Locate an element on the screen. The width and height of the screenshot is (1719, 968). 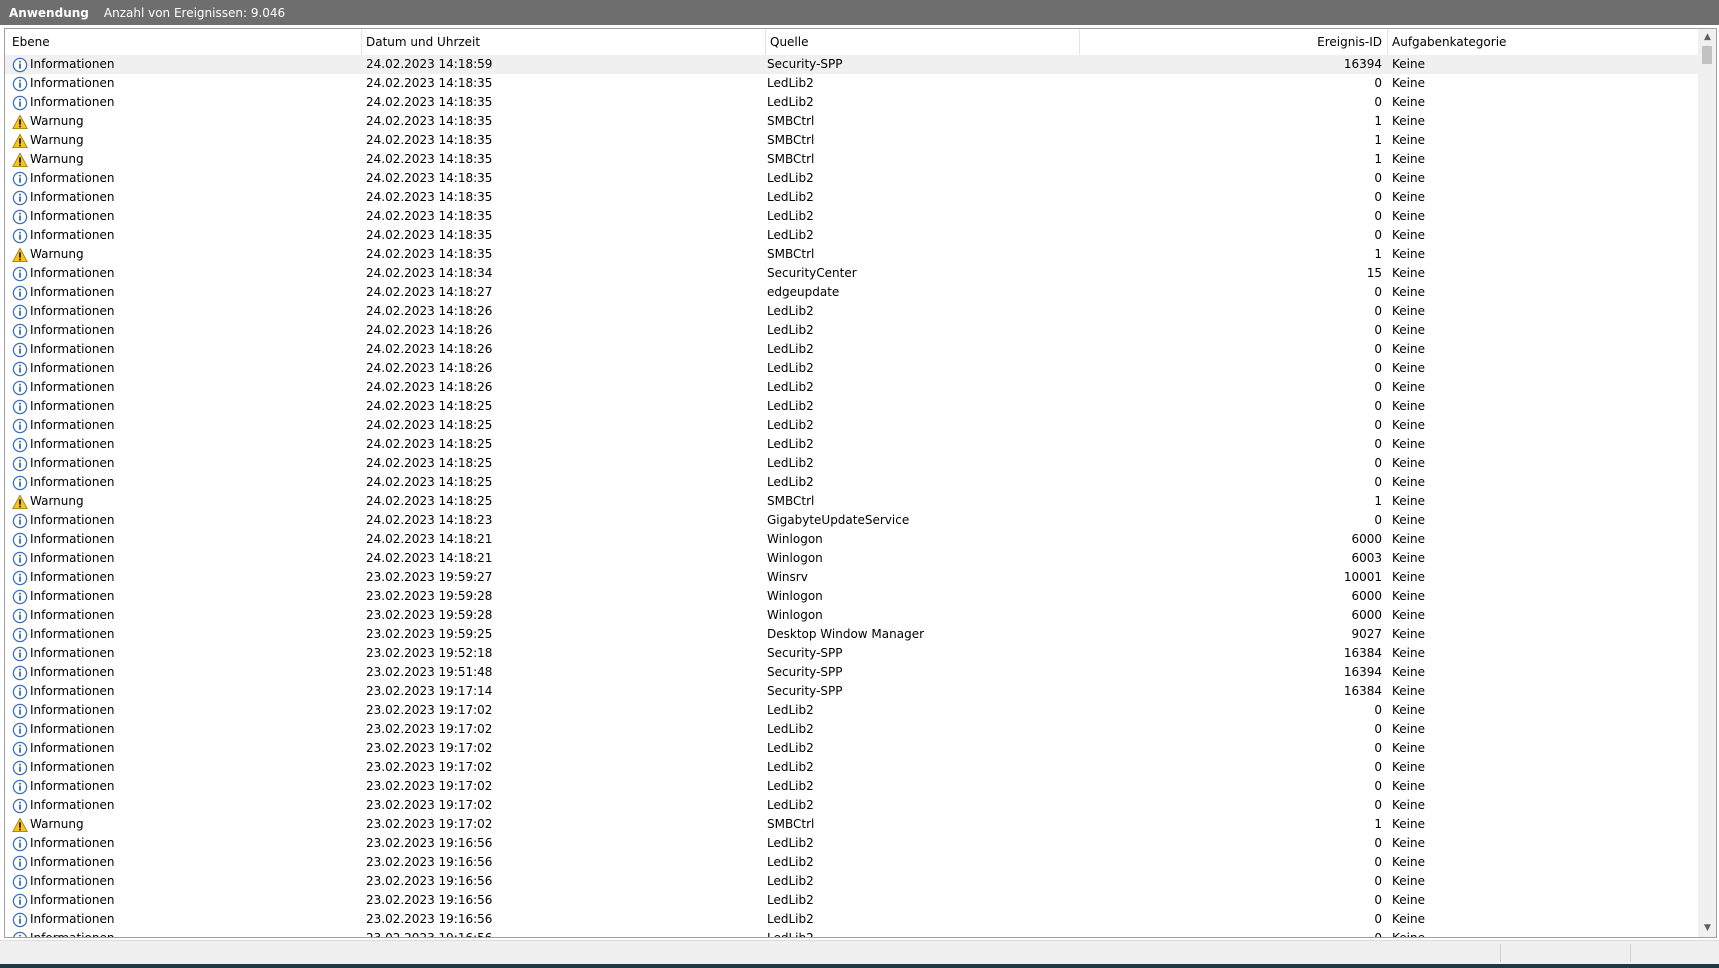
warning-icon is located at coordinates (20, 254).